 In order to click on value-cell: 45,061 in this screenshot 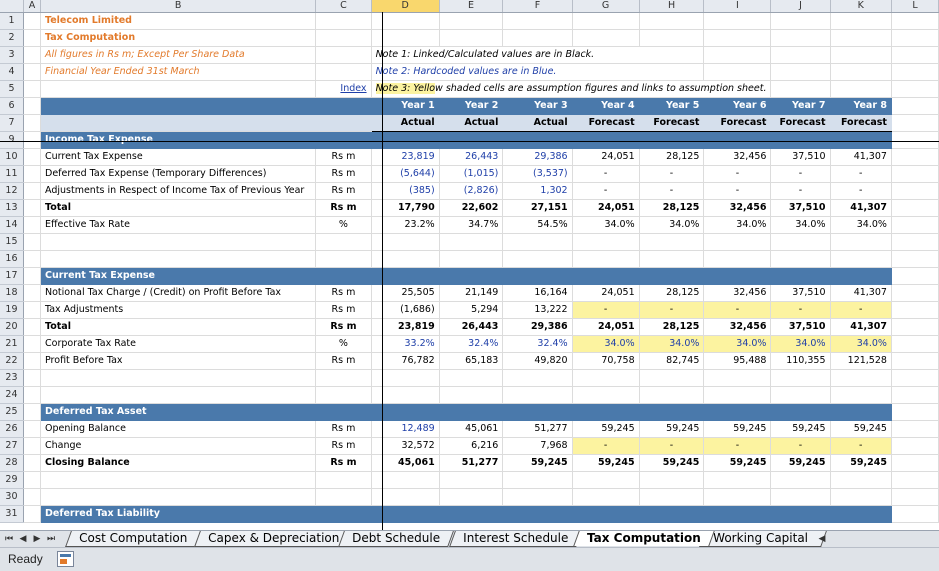, I will do `click(471, 429)`.